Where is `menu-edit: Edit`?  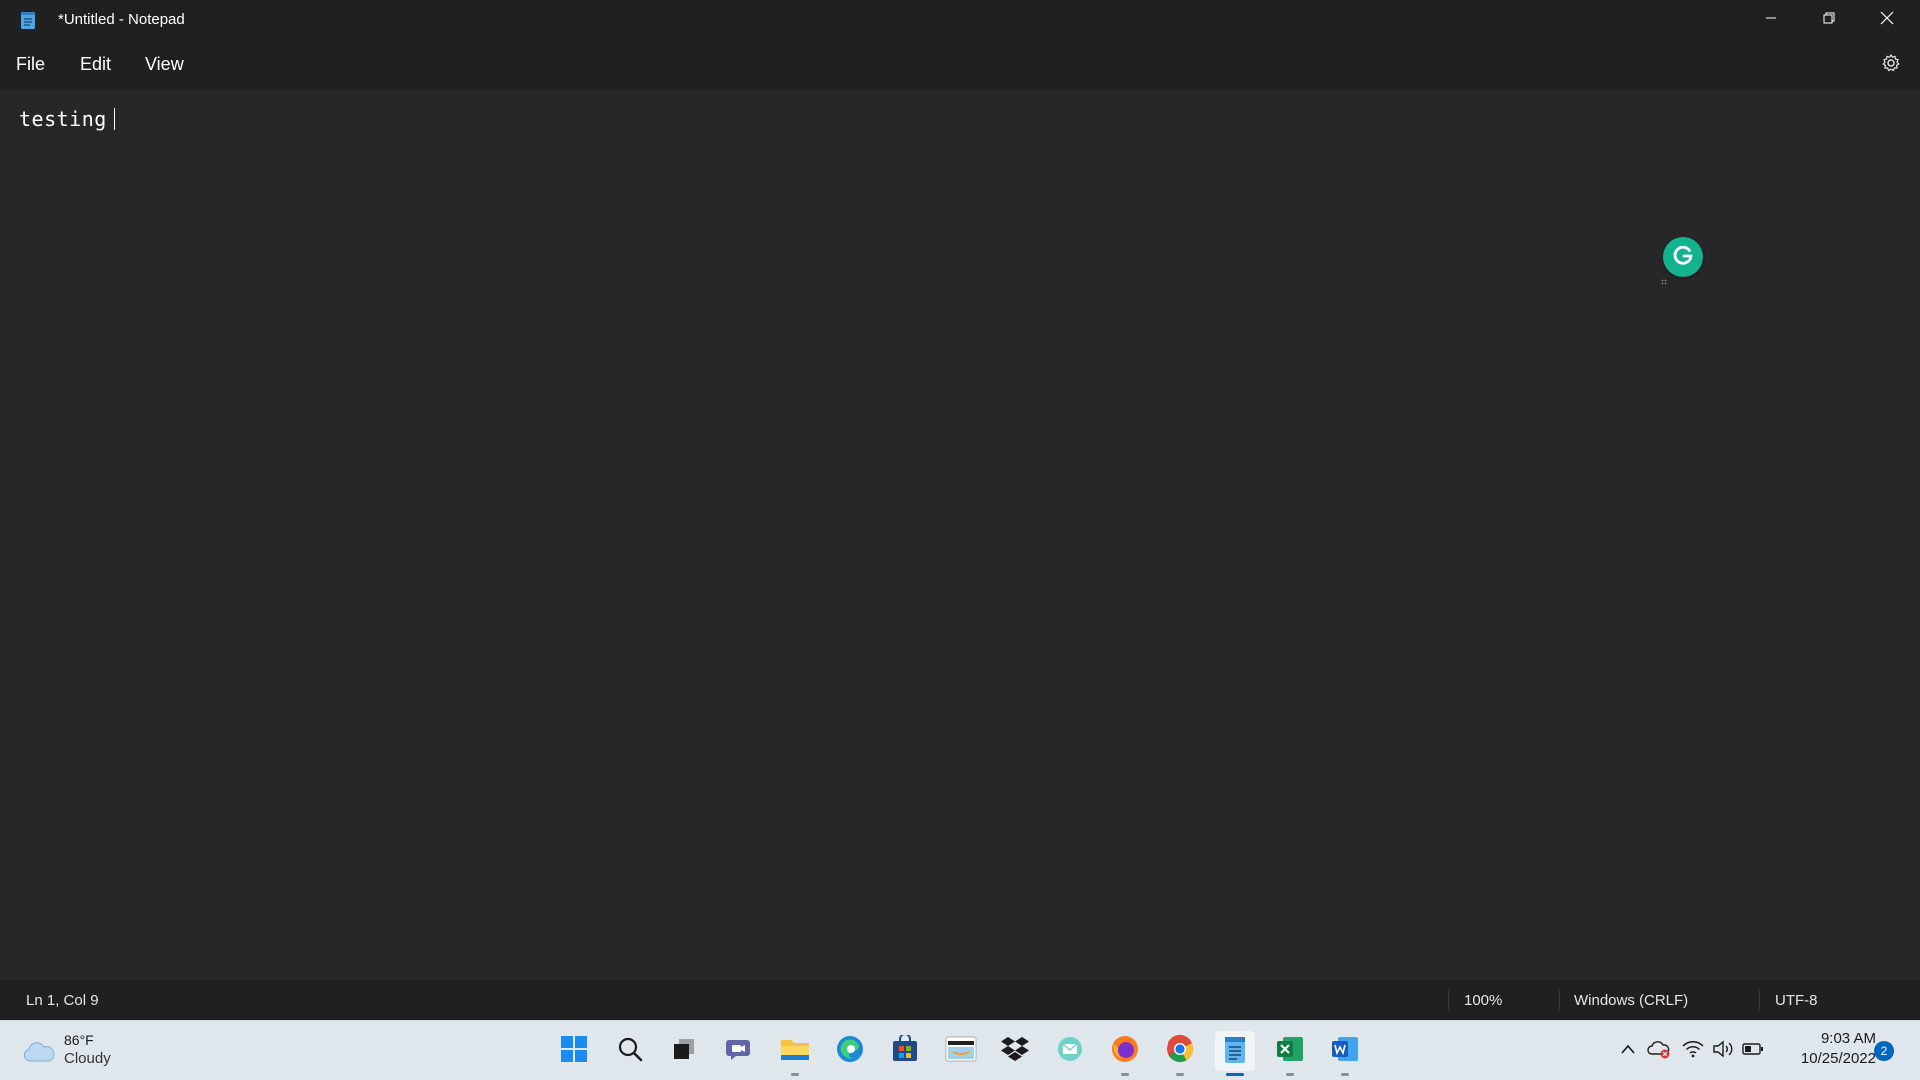
menu-edit: Edit is located at coordinates (95, 64).